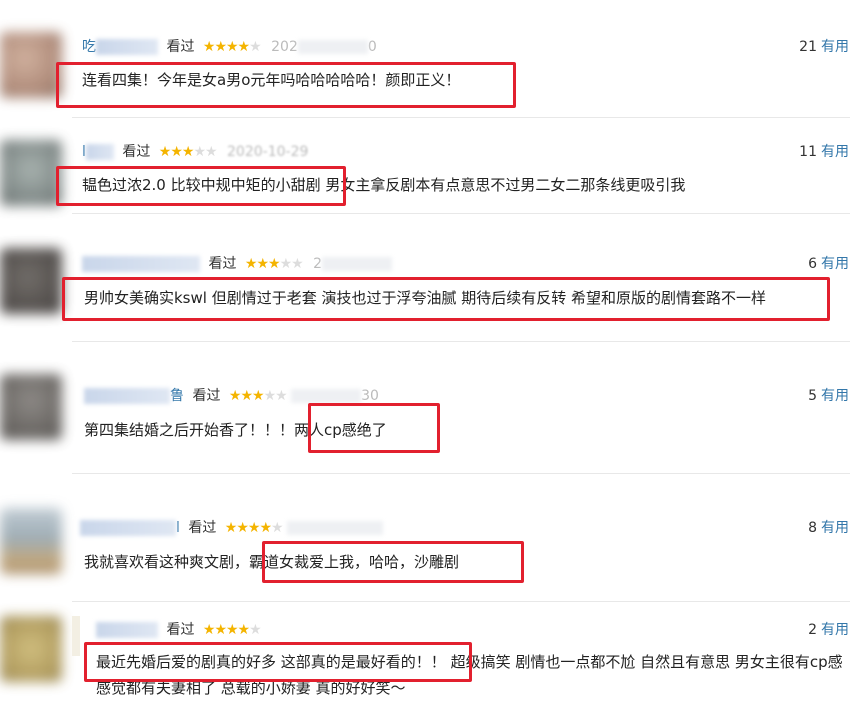  What do you see at coordinates (354, 562) in the screenshot?
I see `highlighted-text: 霸道女裁爱上我，哈哈，沙雕剧` at bounding box center [354, 562].